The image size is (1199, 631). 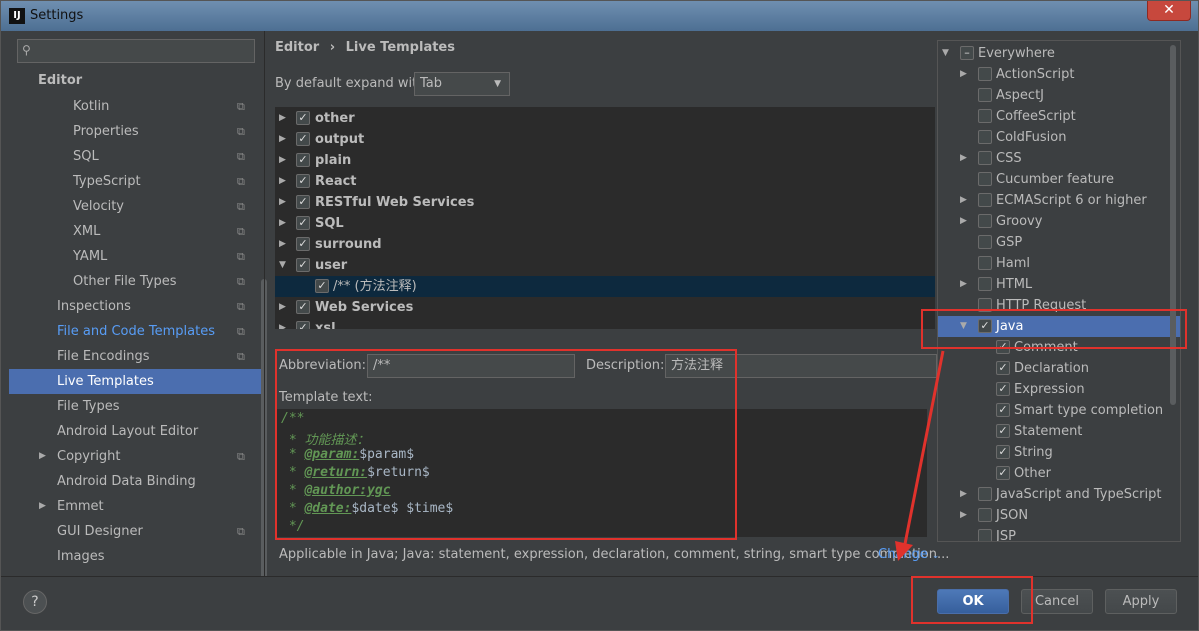 What do you see at coordinates (136, 506) in the screenshot?
I see `sidebar-item: ▶ Emmet` at bounding box center [136, 506].